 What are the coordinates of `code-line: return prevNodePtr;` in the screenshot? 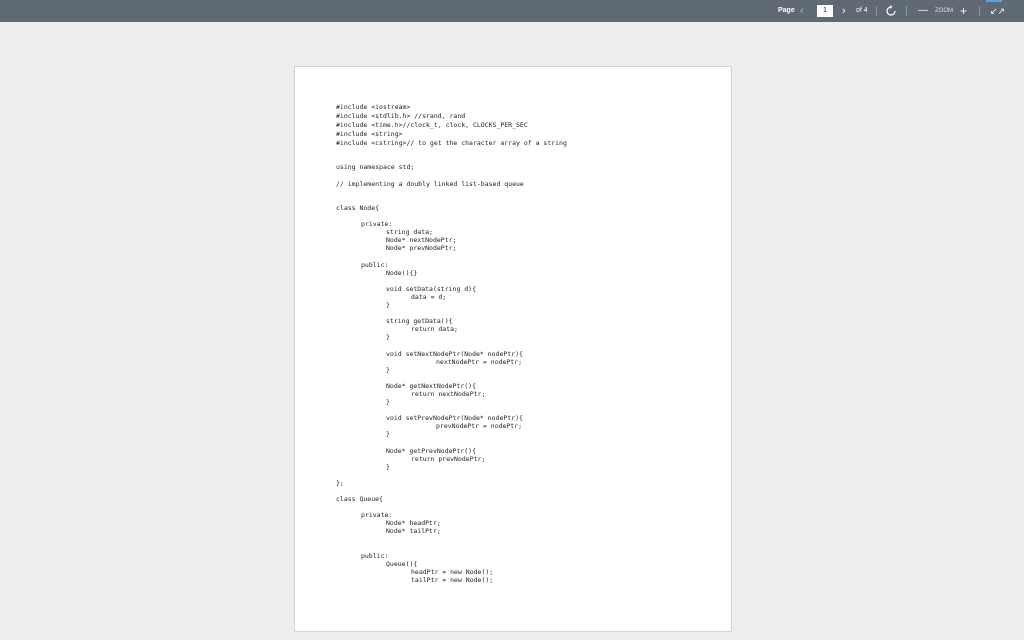 It's located at (448, 459).